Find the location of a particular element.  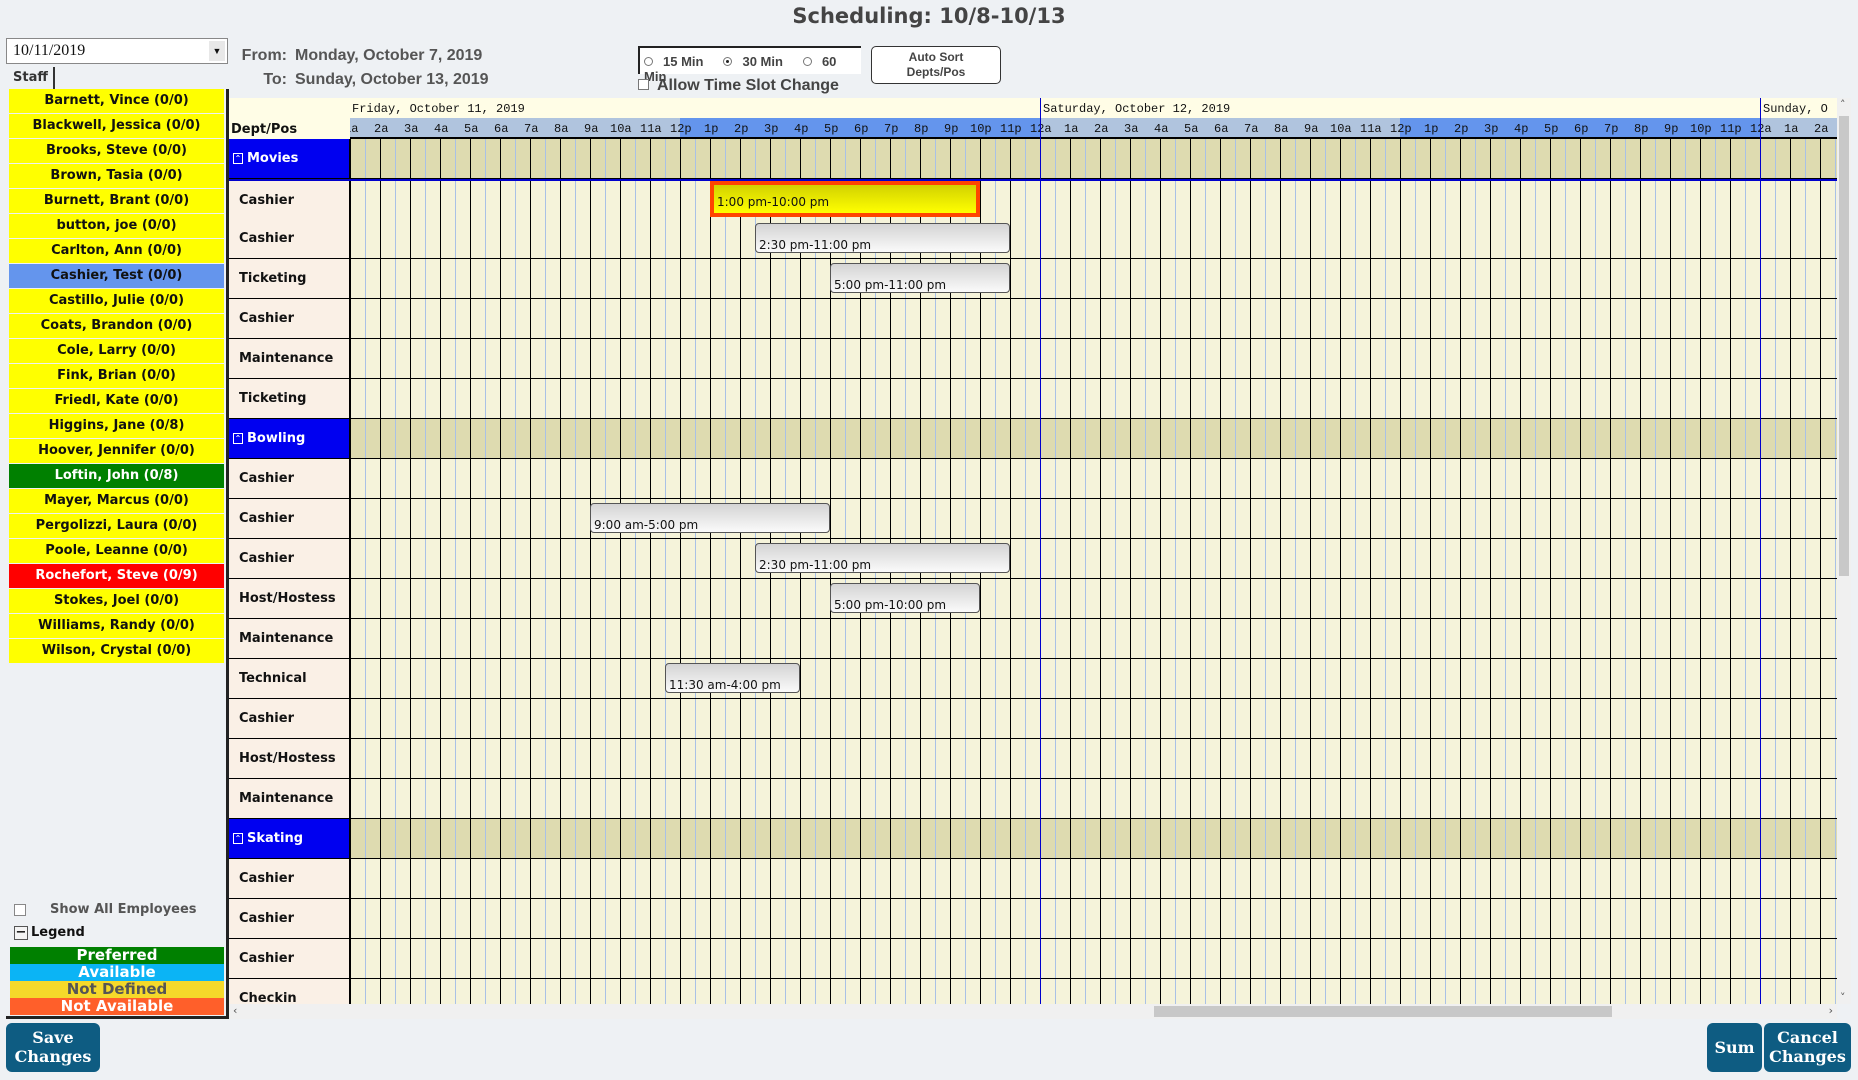

position-row: Checkin is located at coordinates (1033, 991).